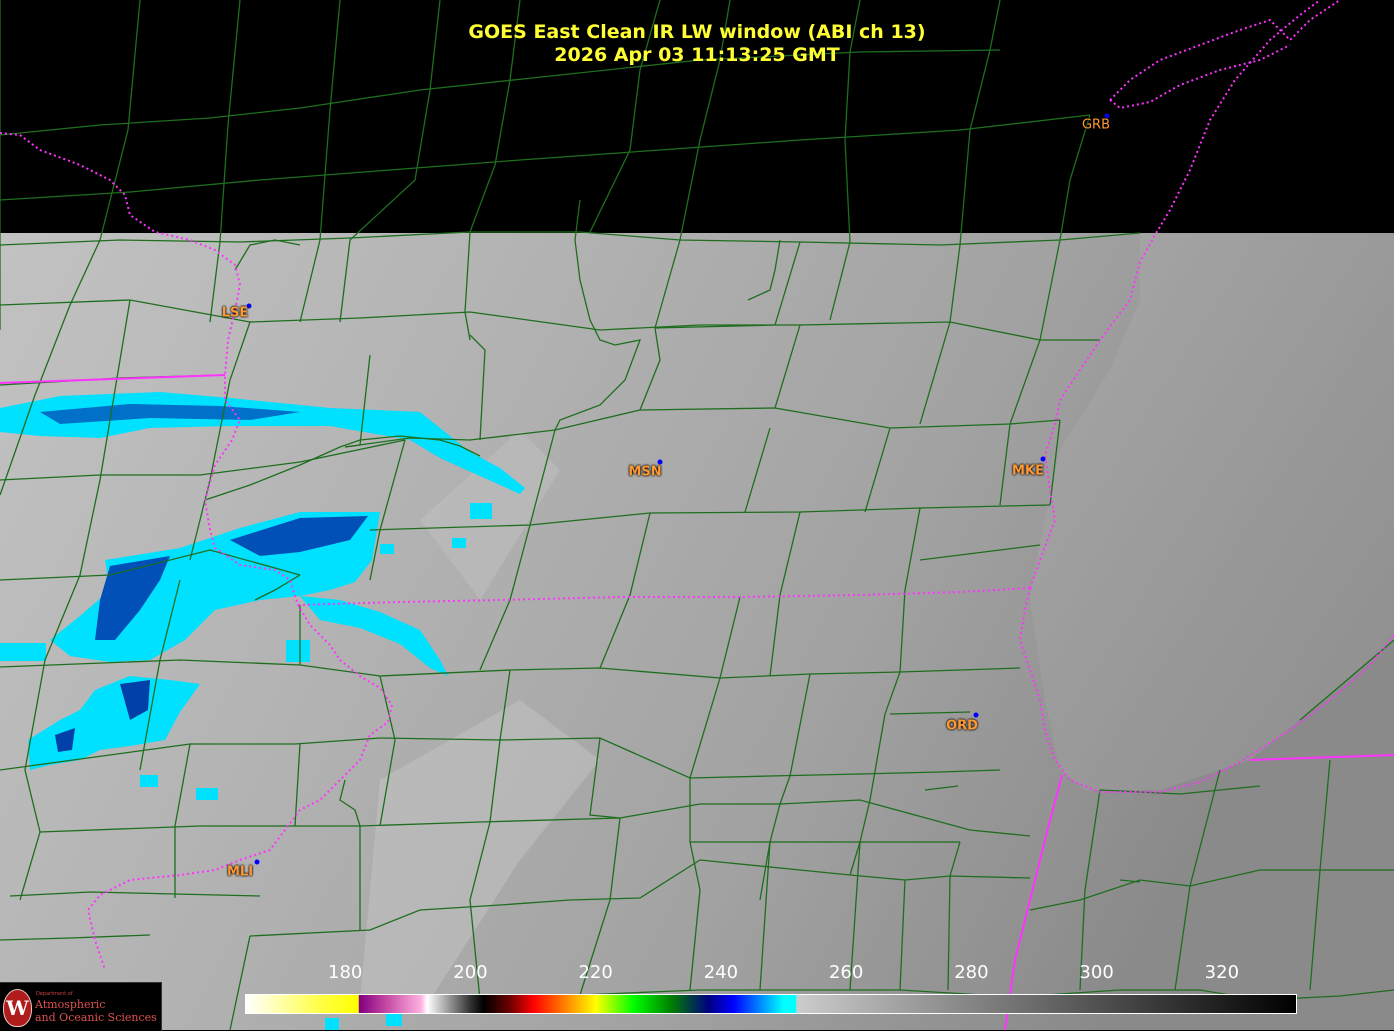 The image size is (1394, 1031). What do you see at coordinates (235, 313) in the screenshot?
I see `city-label-lse: LSE` at bounding box center [235, 313].